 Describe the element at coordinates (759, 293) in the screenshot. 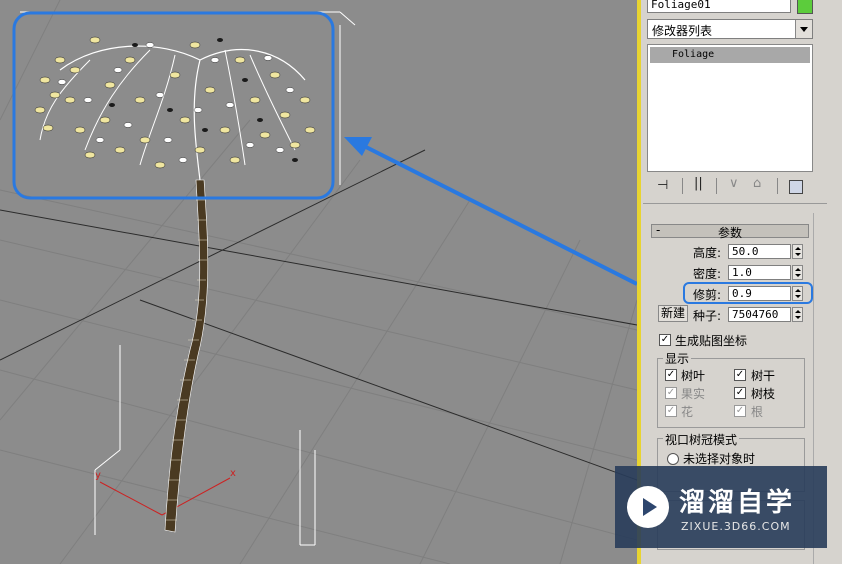

I see `prune-field: 0.9` at that location.